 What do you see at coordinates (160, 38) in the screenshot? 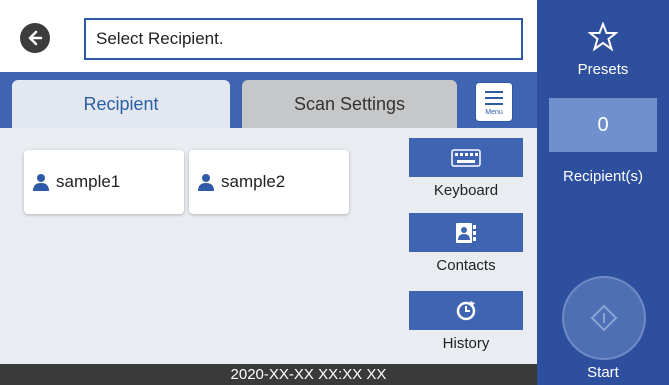
I see `recipient-input-text: Select Recipient.` at bounding box center [160, 38].